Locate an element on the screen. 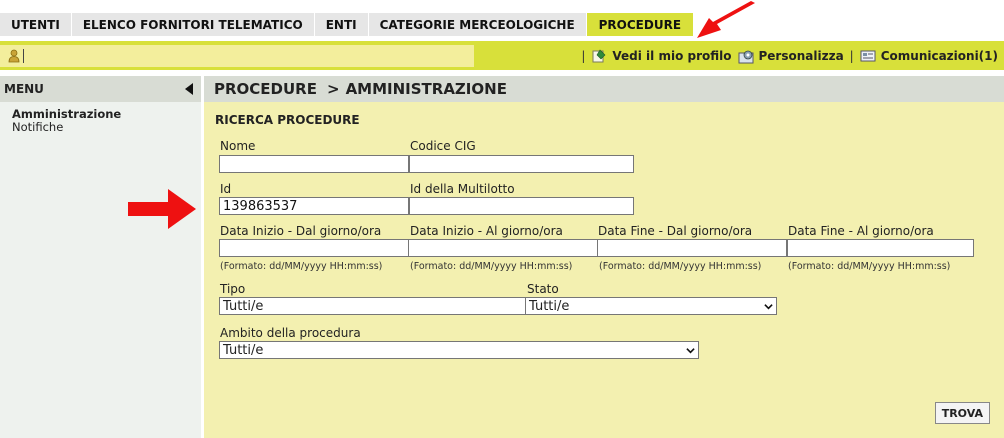 Image resolution: width=1004 pixels, height=438 pixels. tipo-label: Tipo is located at coordinates (233, 289).